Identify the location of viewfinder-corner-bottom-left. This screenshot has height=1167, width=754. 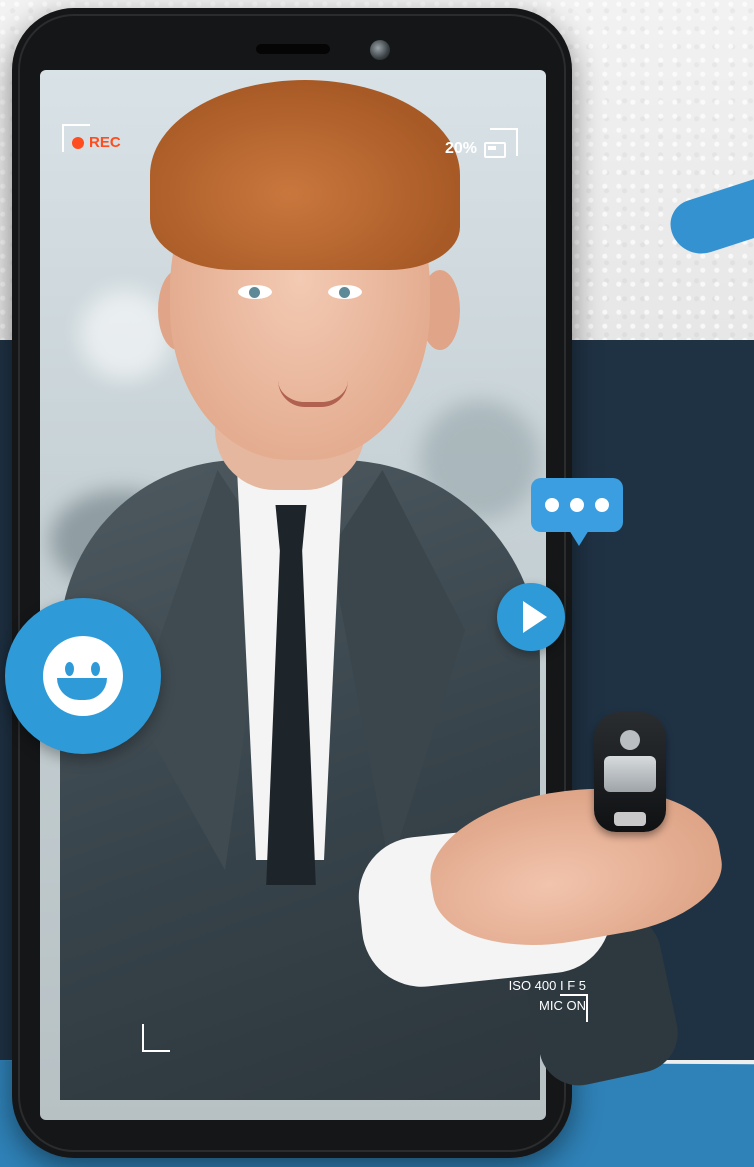
(156, 1038).